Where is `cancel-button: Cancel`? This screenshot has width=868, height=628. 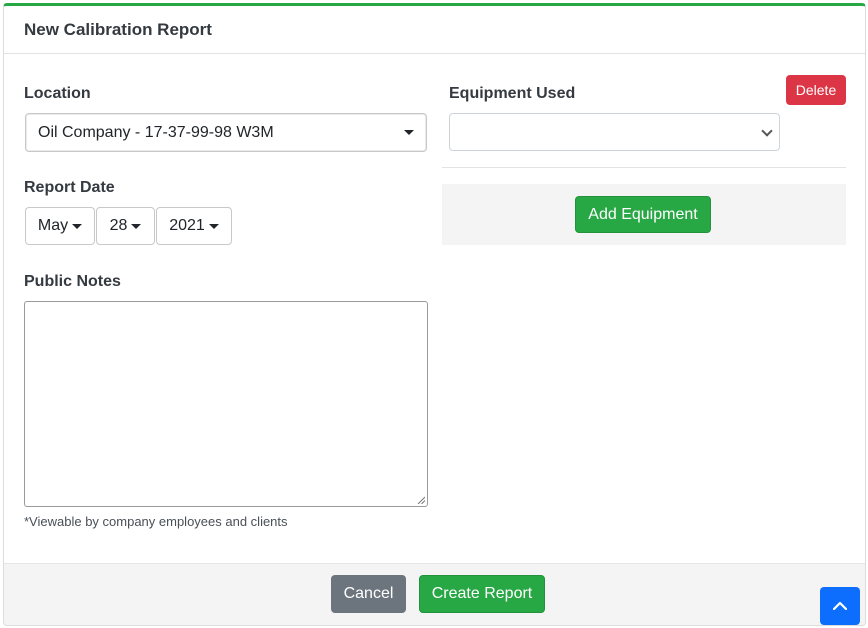
cancel-button: Cancel is located at coordinates (368, 594).